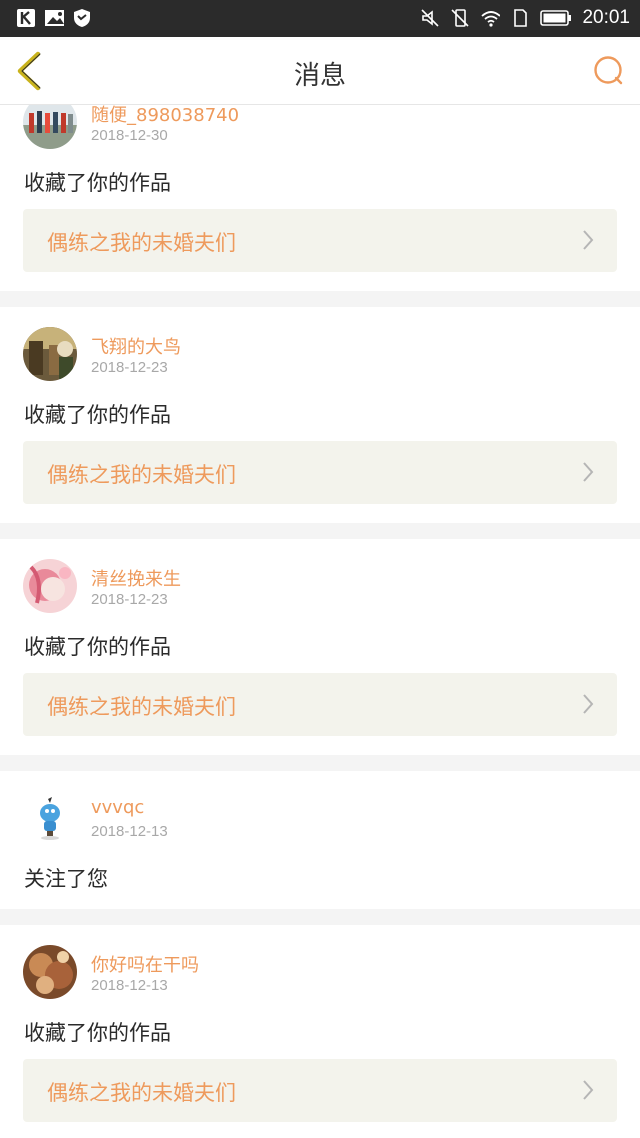  Describe the element at coordinates (82, 18) in the screenshot. I see `shield-icon` at that location.